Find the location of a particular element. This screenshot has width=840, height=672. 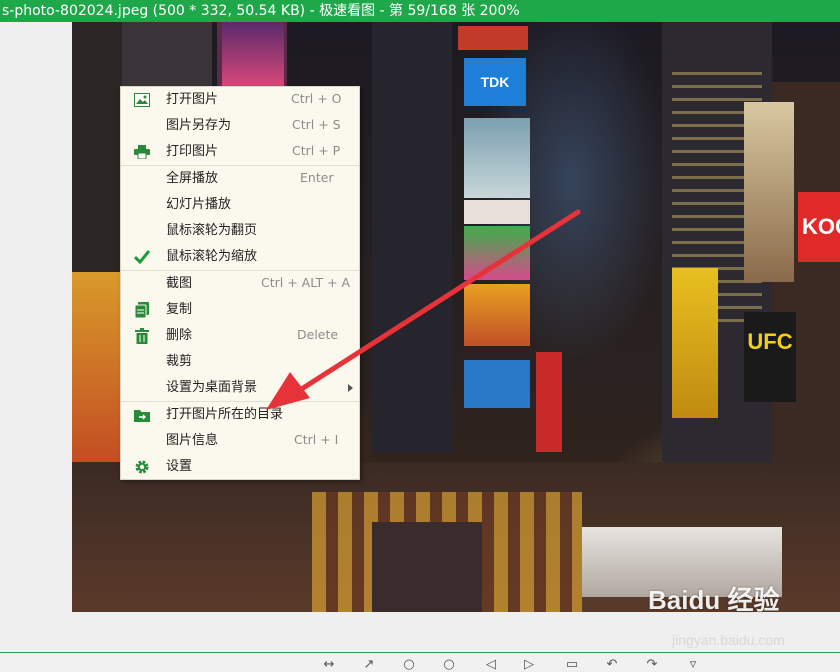

menu-item-delete: 删除 Delete is located at coordinates (240, 336).